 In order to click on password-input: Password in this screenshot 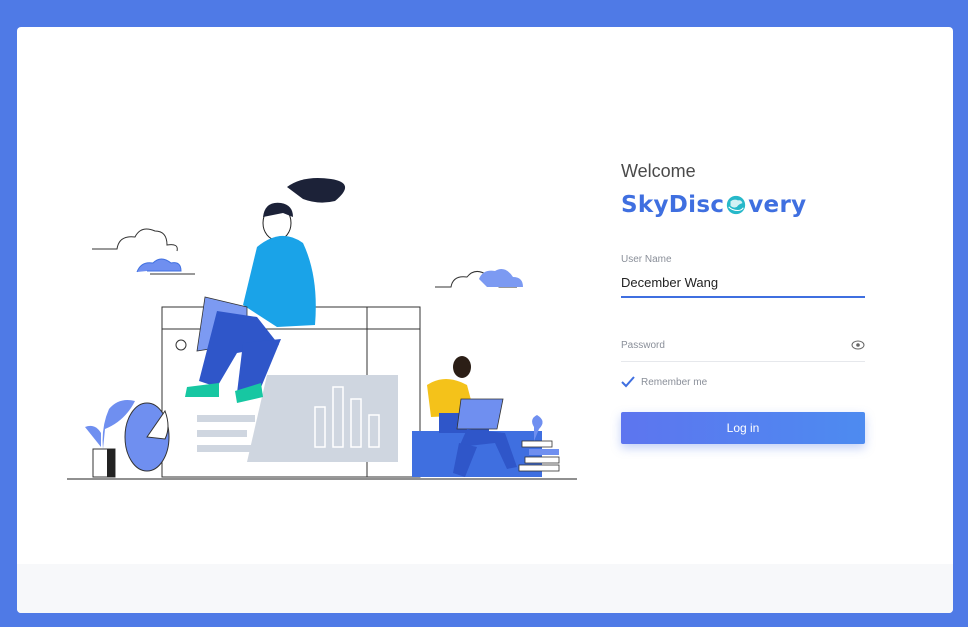, I will do `click(736, 344)`.